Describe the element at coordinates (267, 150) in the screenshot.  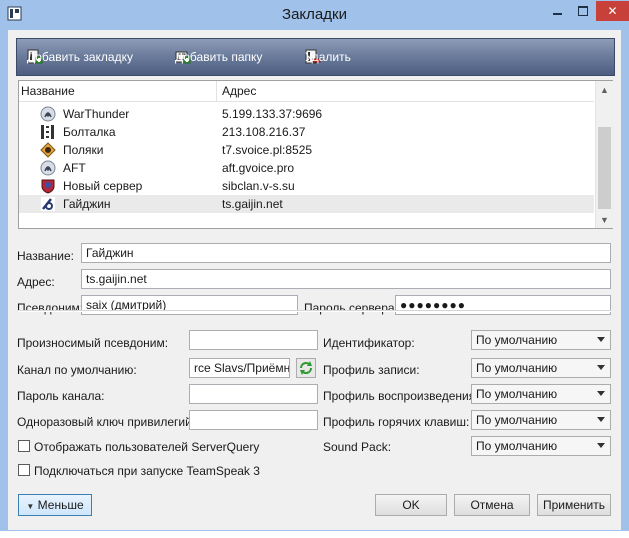
I see `bookmark-address: t7.svoice.pl:8525` at that location.